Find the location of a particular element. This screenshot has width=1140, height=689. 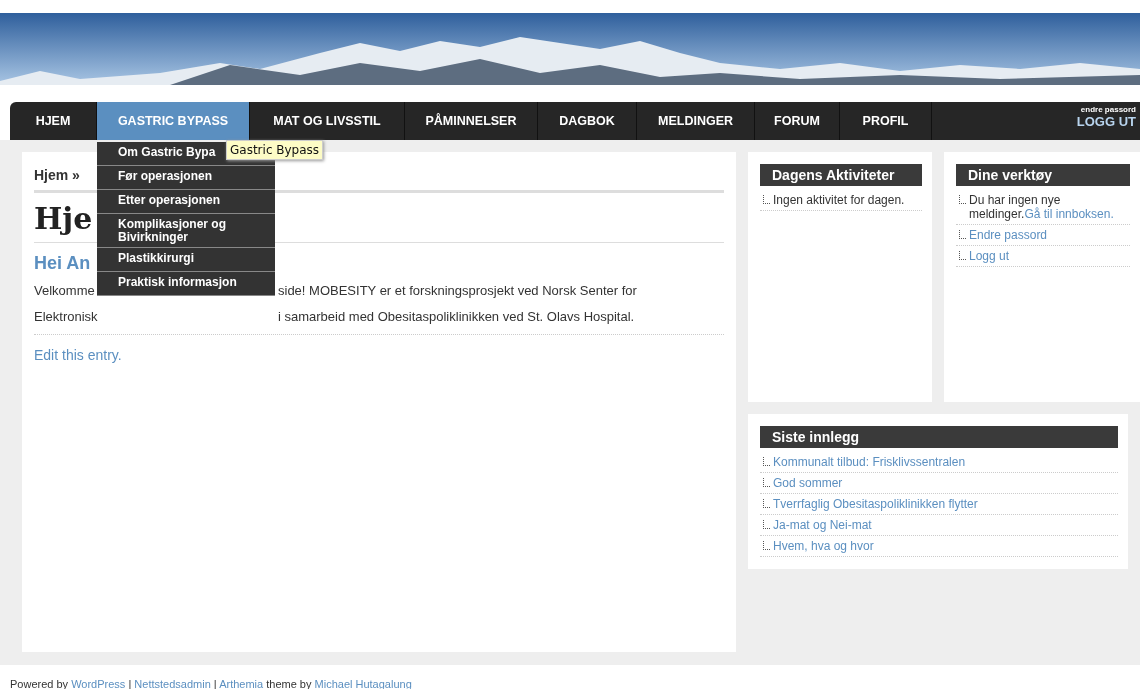

menu-item: Etter operasjonen is located at coordinates (186, 202).